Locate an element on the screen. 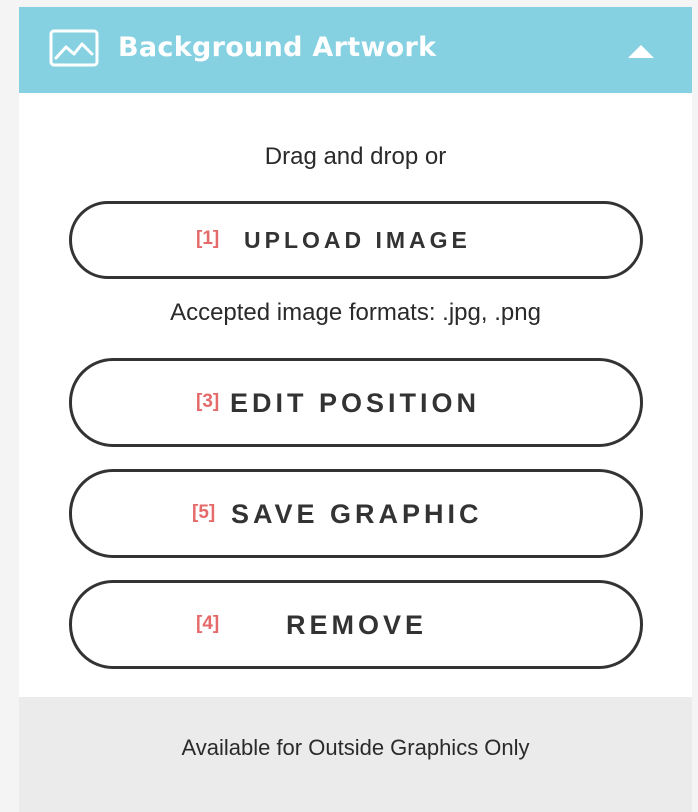 Image resolution: width=698 pixels, height=812 pixels. remove-button: [4] REMOVE is located at coordinates (356, 624).